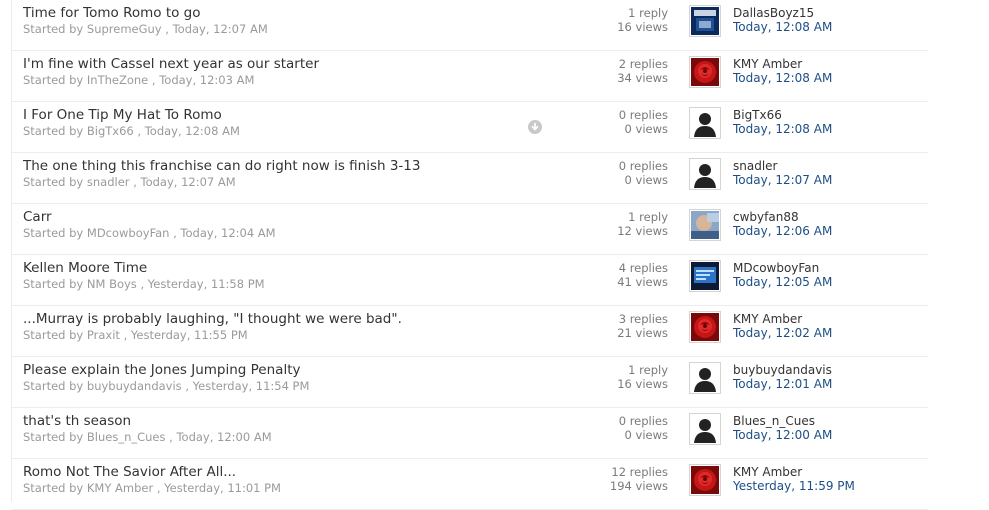 Image resolution: width=989 pixels, height=510 pixels. I want to click on team-logo-avatar, so click(705, 21).